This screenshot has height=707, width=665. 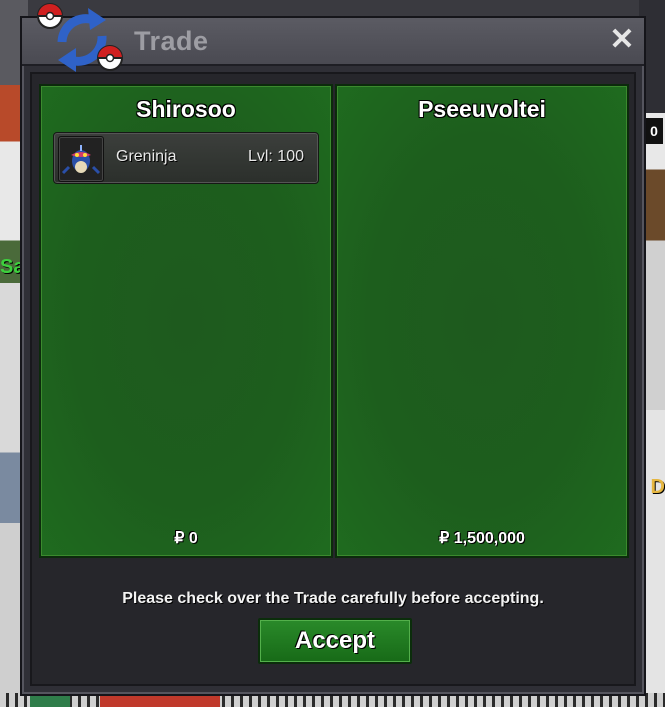 I want to click on panel-player-name: Pseeuvoltei, so click(x=482, y=109).